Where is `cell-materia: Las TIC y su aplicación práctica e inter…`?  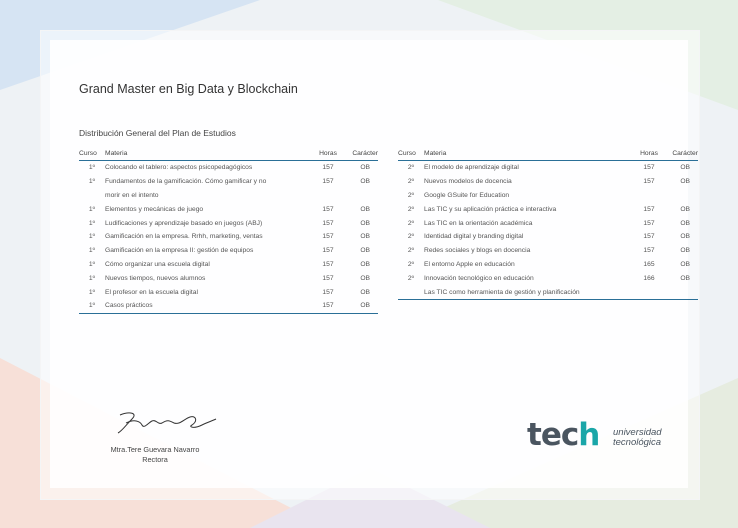
cell-materia: Las TIC y su aplicación práctica e inter… is located at coordinates (490, 209).